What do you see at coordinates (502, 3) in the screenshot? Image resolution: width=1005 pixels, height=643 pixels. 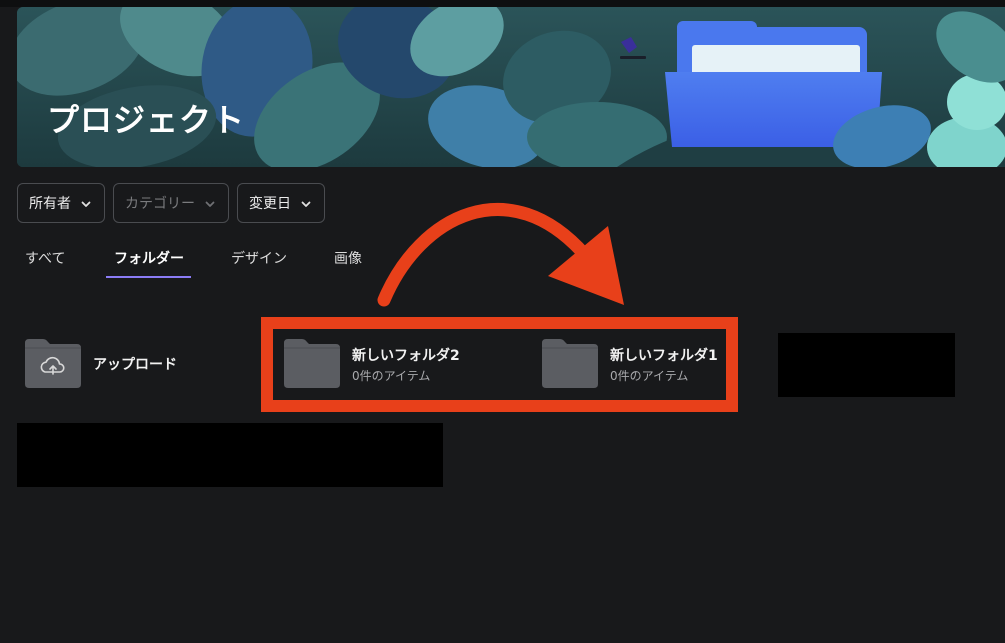 I see `top-strip` at bounding box center [502, 3].